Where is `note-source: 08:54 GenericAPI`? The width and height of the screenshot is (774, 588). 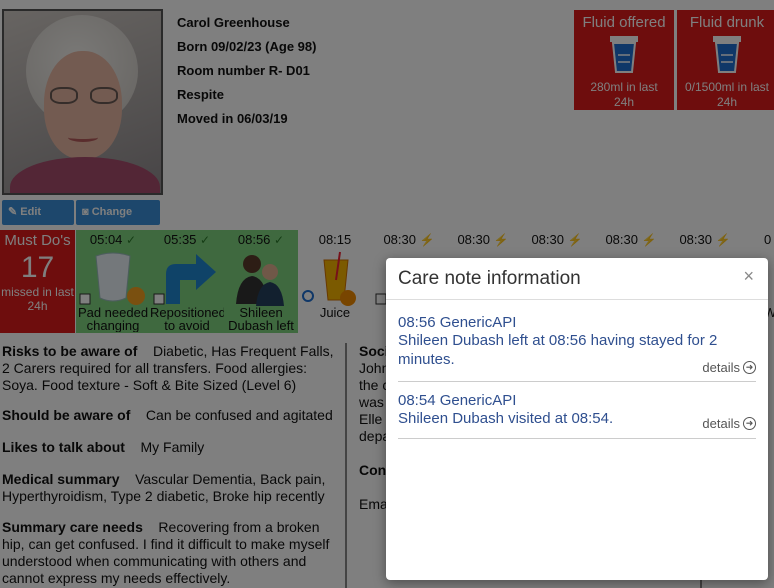
note-source: 08:54 GenericAPI is located at coordinates (457, 400).